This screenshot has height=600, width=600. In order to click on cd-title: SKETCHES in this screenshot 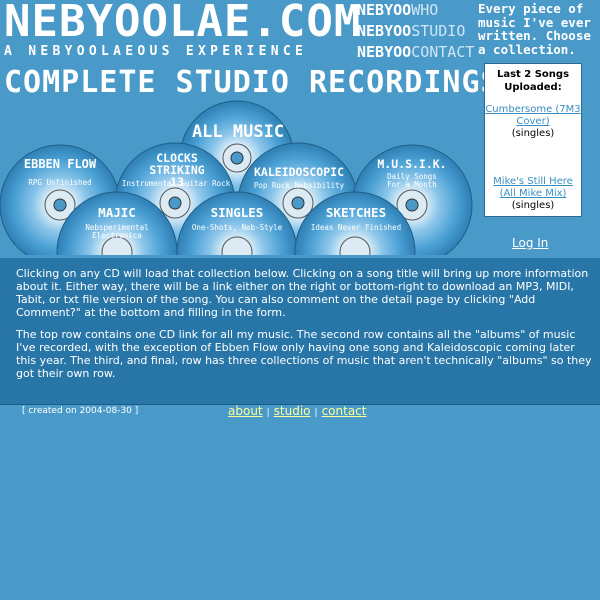, I will do `click(356, 212)`.